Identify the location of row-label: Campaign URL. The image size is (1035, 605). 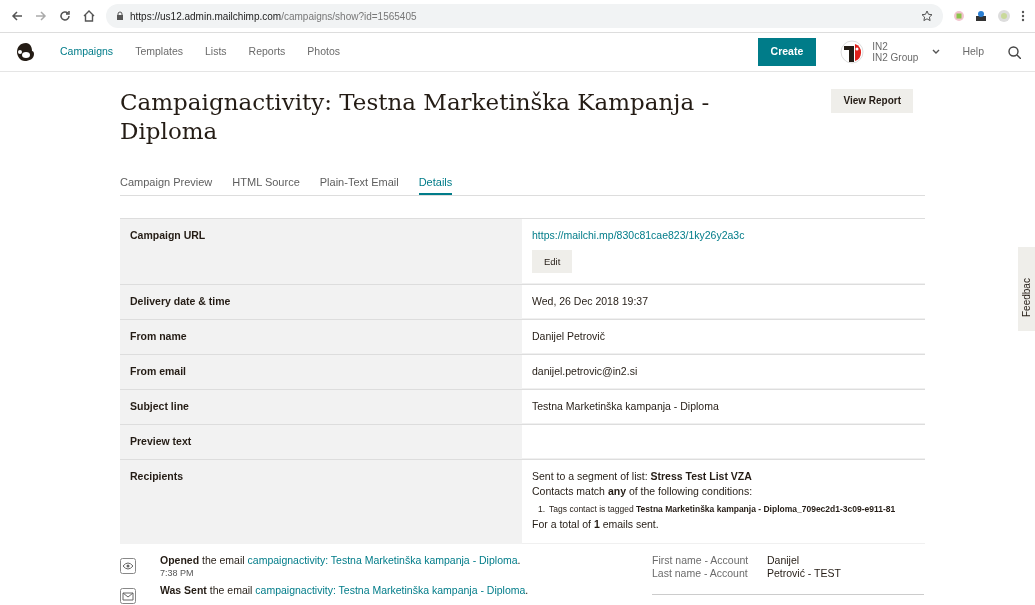
(168, 234).